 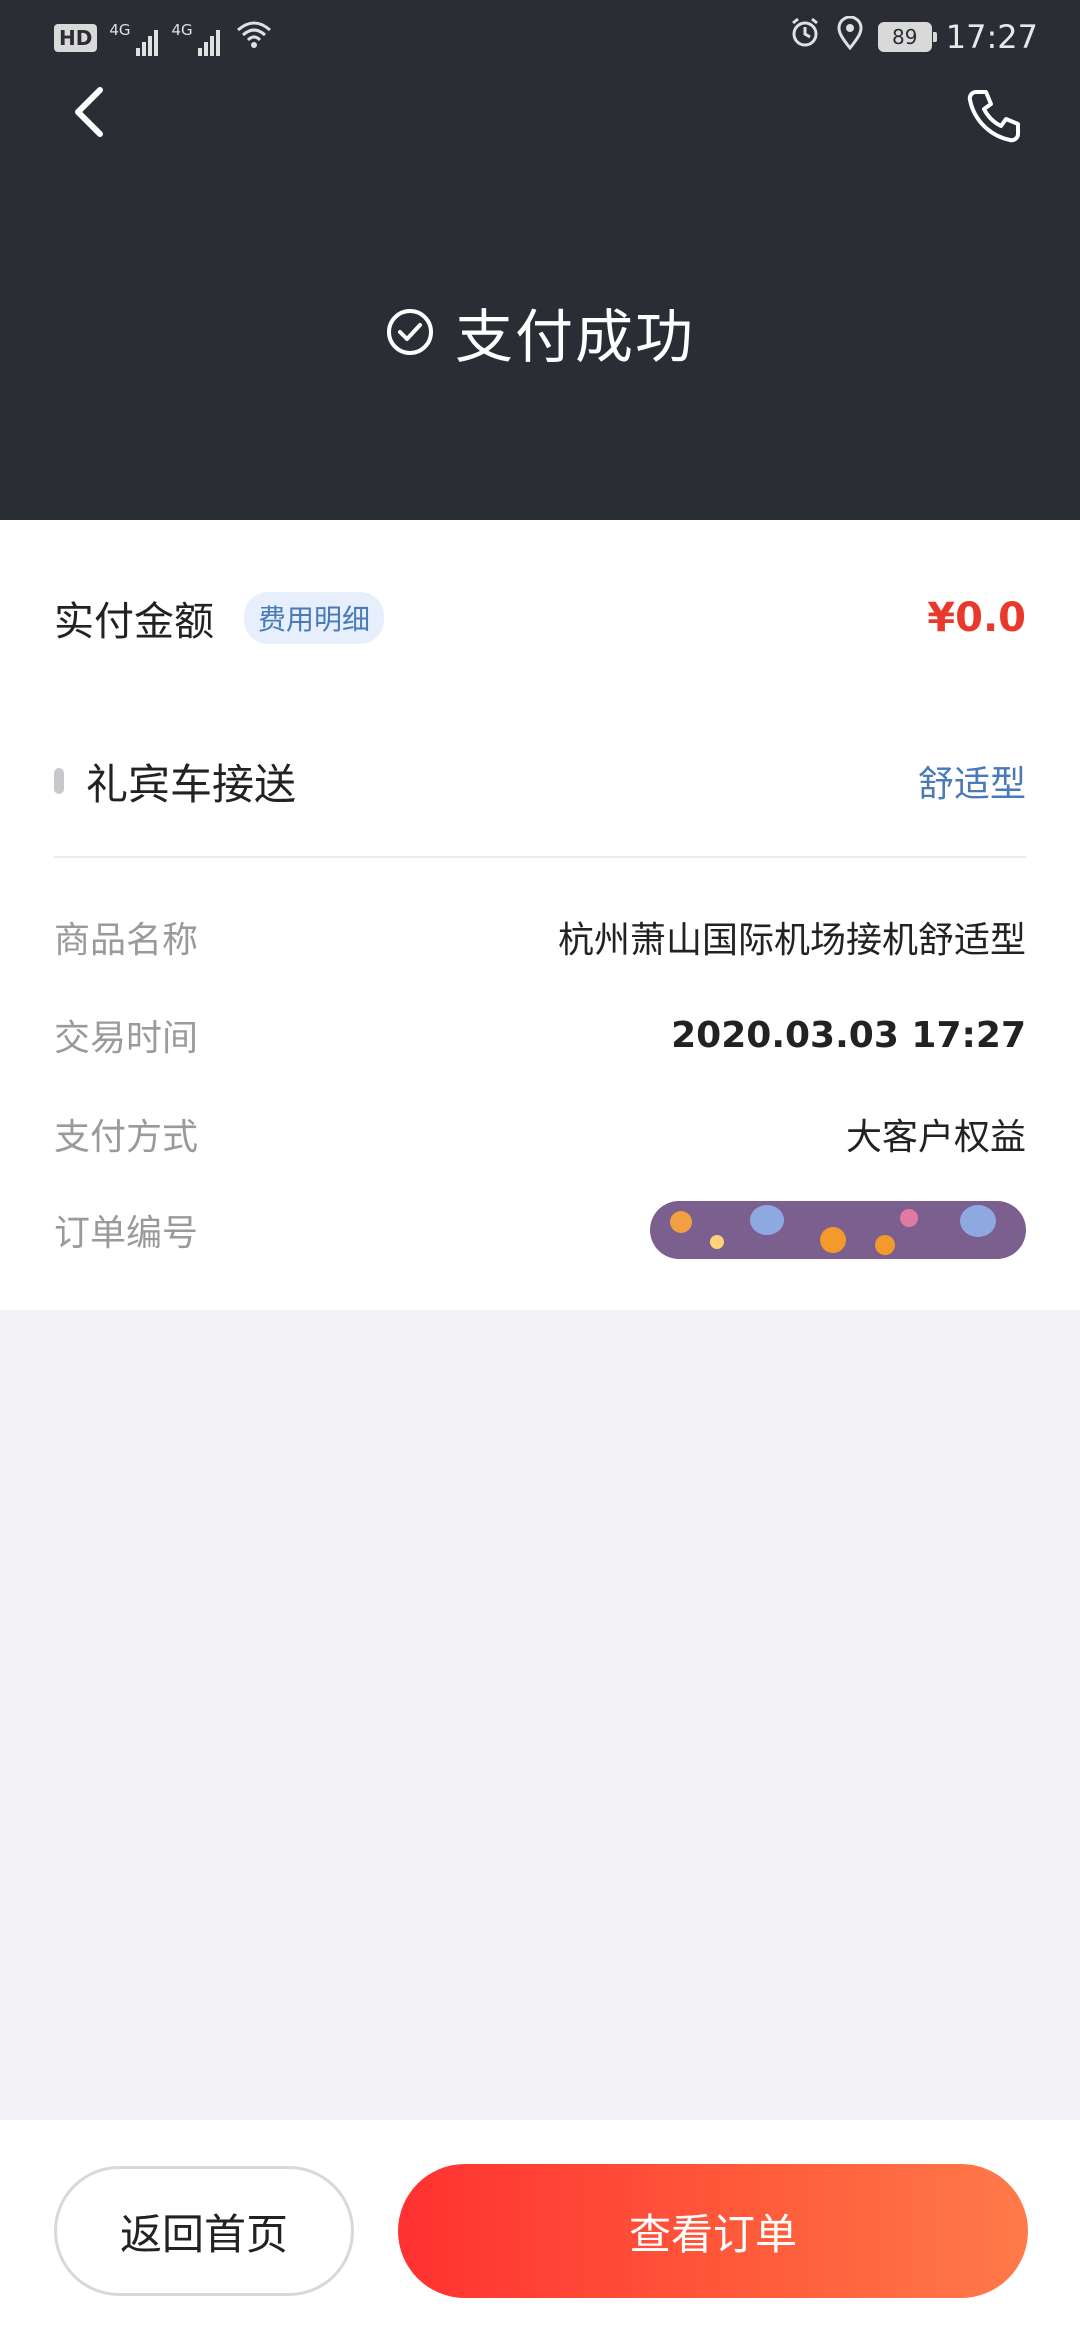 I want to click on location-icon, so click(x=850, y=36).